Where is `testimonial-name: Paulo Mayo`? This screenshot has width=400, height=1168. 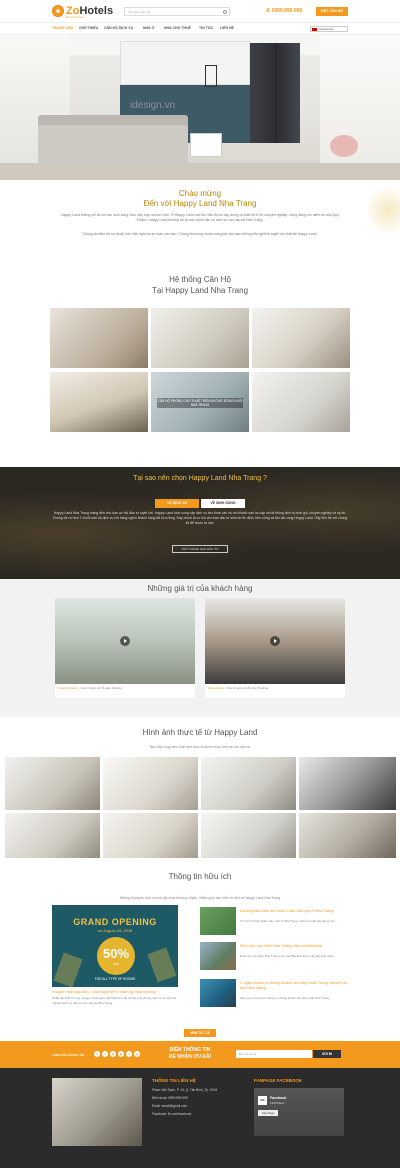 testimonial-name: Paulo Mayo is located at coordinates (216, 688).